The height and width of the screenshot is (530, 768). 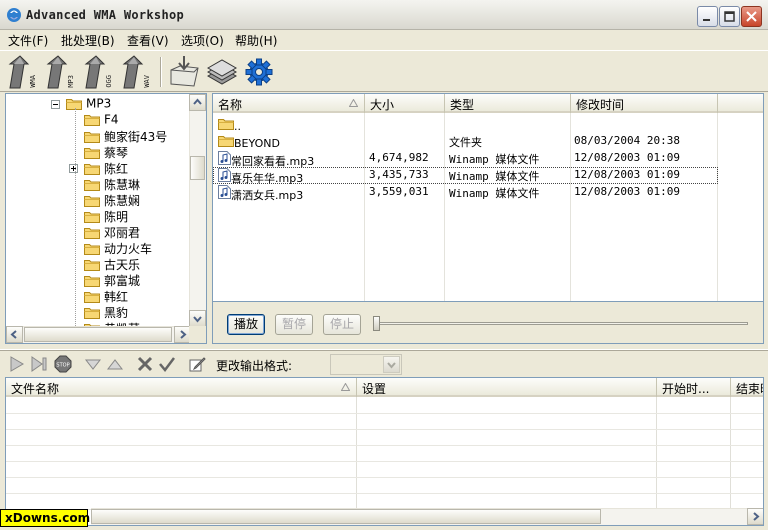 I want to click on dropdown-button, so click(x=391, y=364).